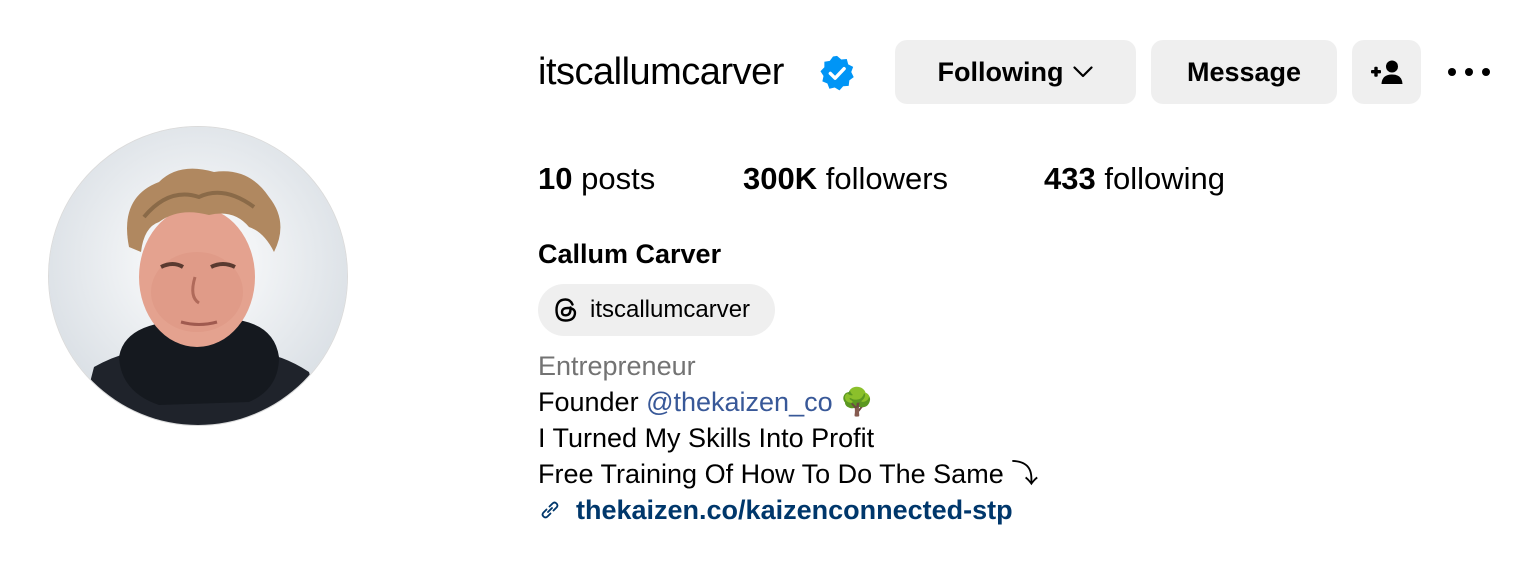 This screenshot has width=1515, height=581. I want to click on add-user-icon, so click(1386, 72).